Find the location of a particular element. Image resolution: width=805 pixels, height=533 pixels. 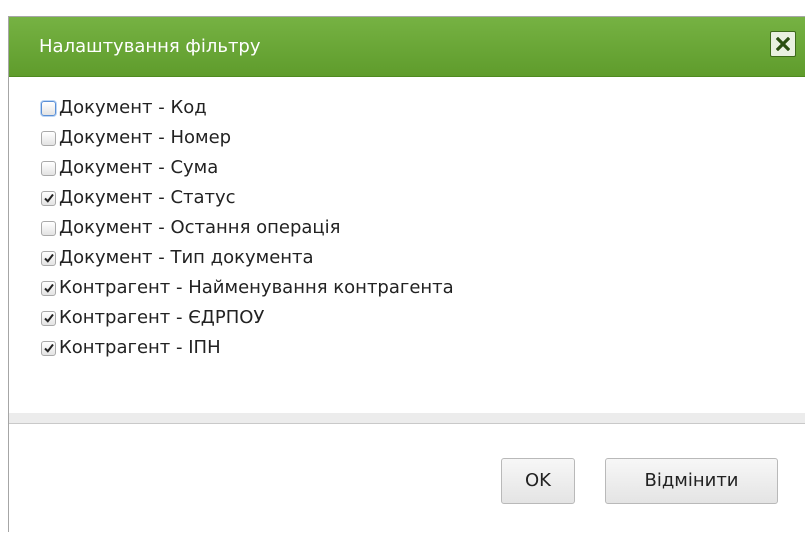

filter-option-label: Контрагент - ІПН is located at coordinates (140, 347).